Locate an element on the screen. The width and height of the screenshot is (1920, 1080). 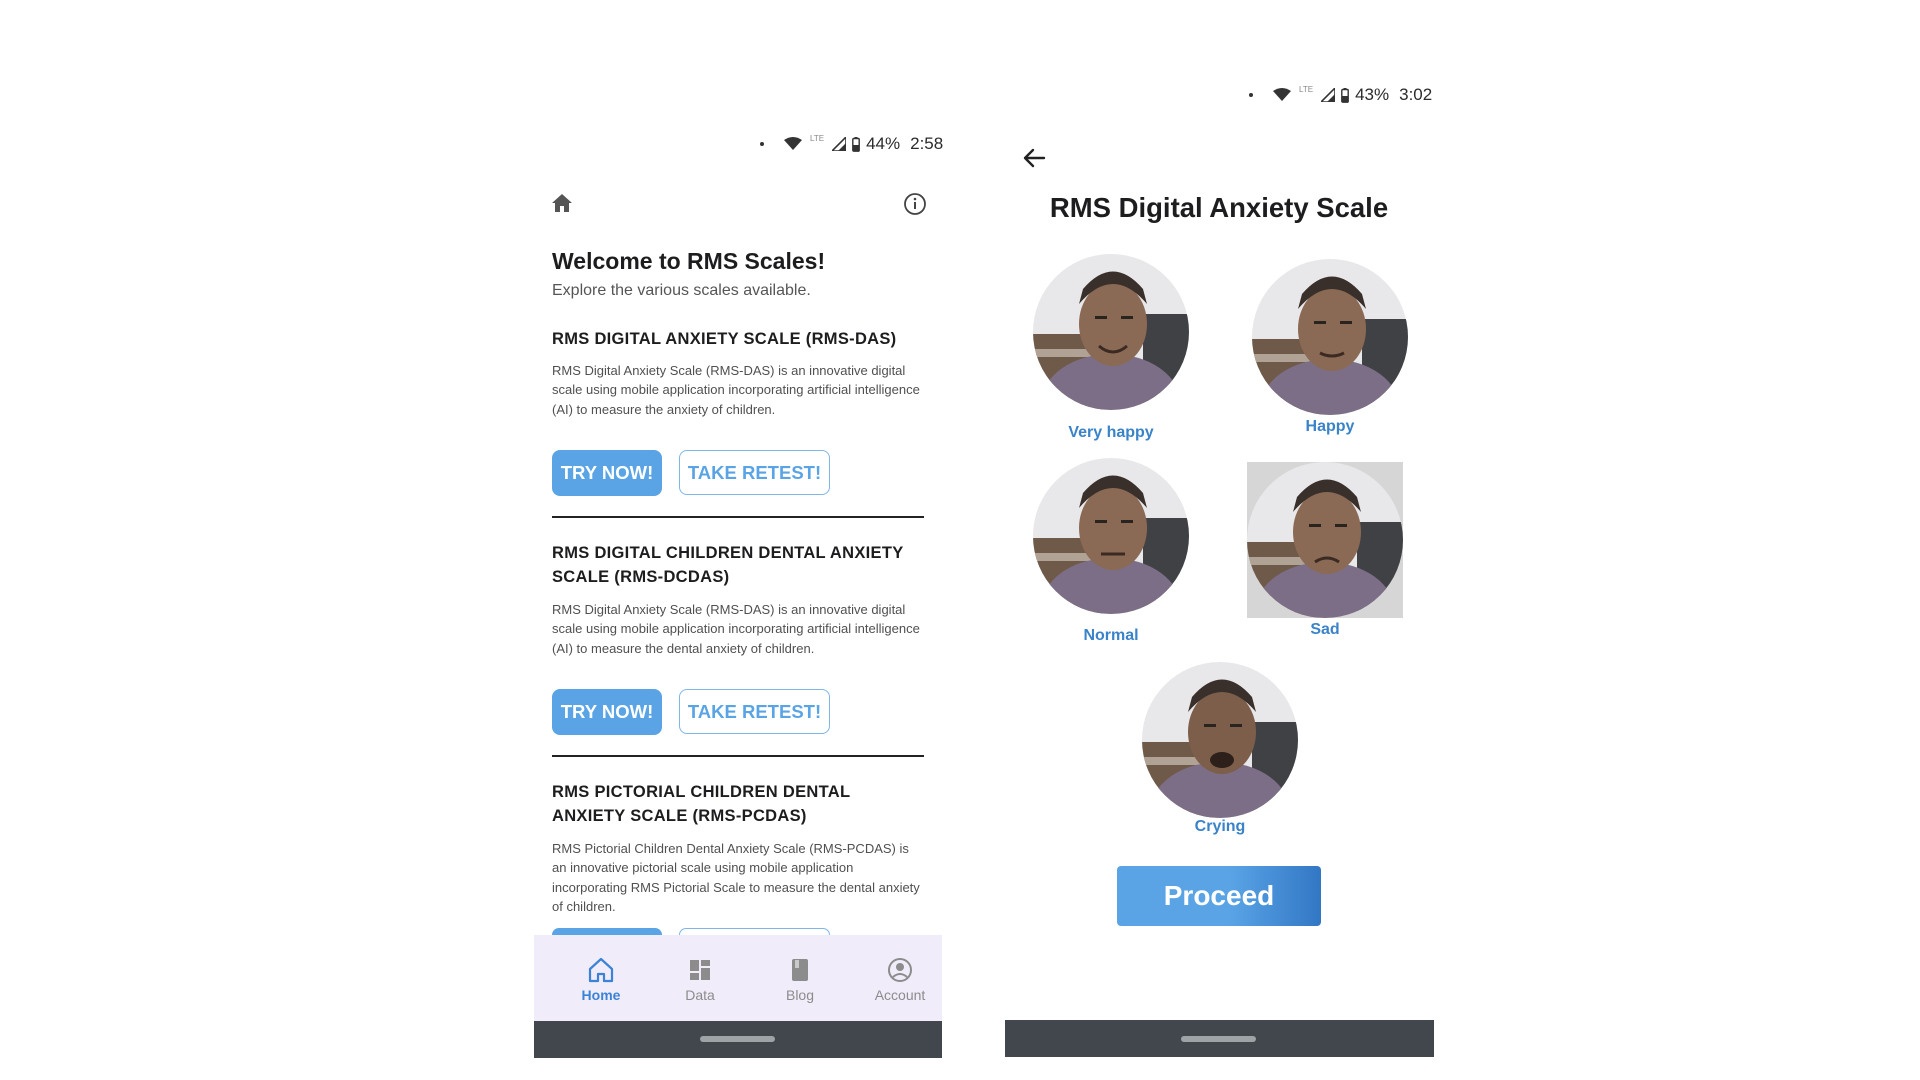
bottom-navigation: Home Data Blog Account is located at coordinates (738, 981).